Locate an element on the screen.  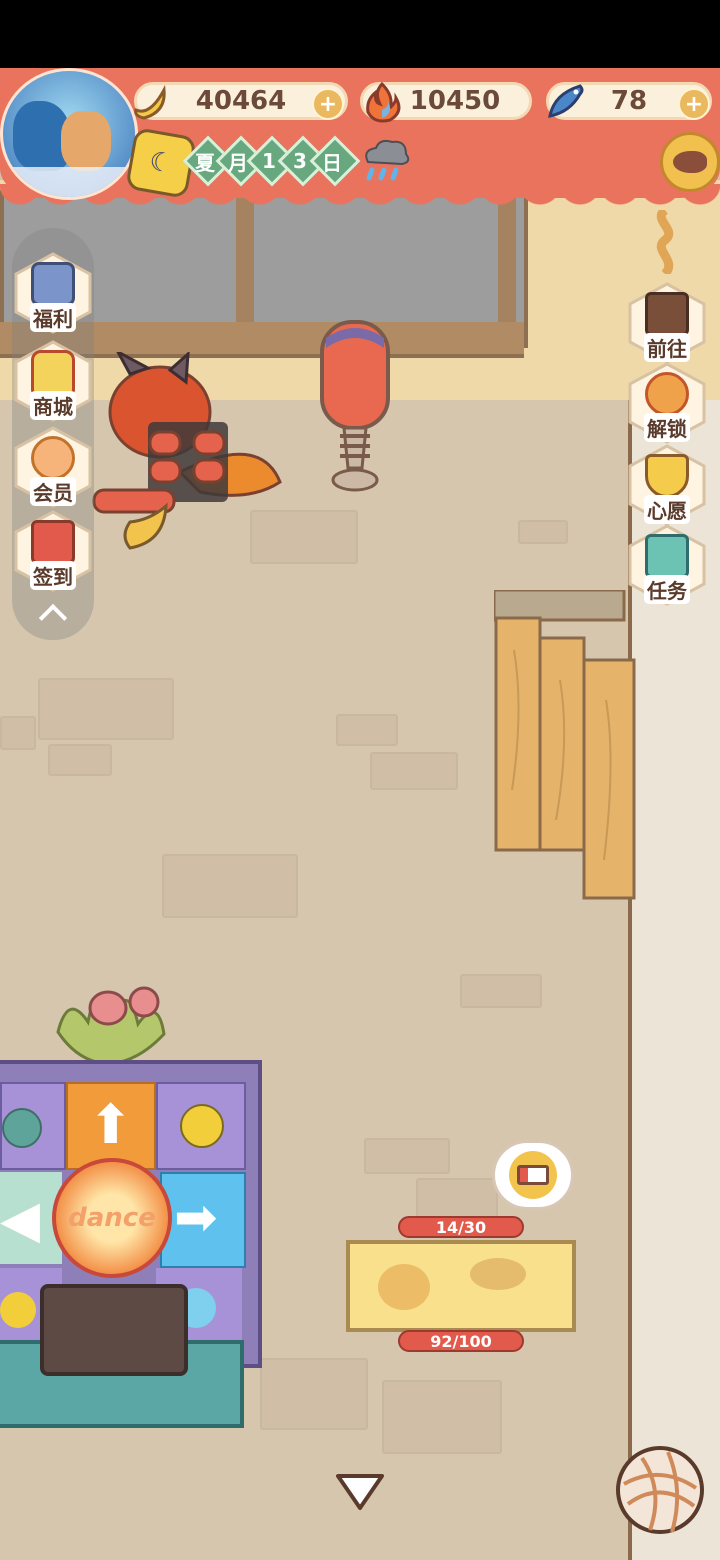
task-label: 任务 is located at coordinates (667, 589).